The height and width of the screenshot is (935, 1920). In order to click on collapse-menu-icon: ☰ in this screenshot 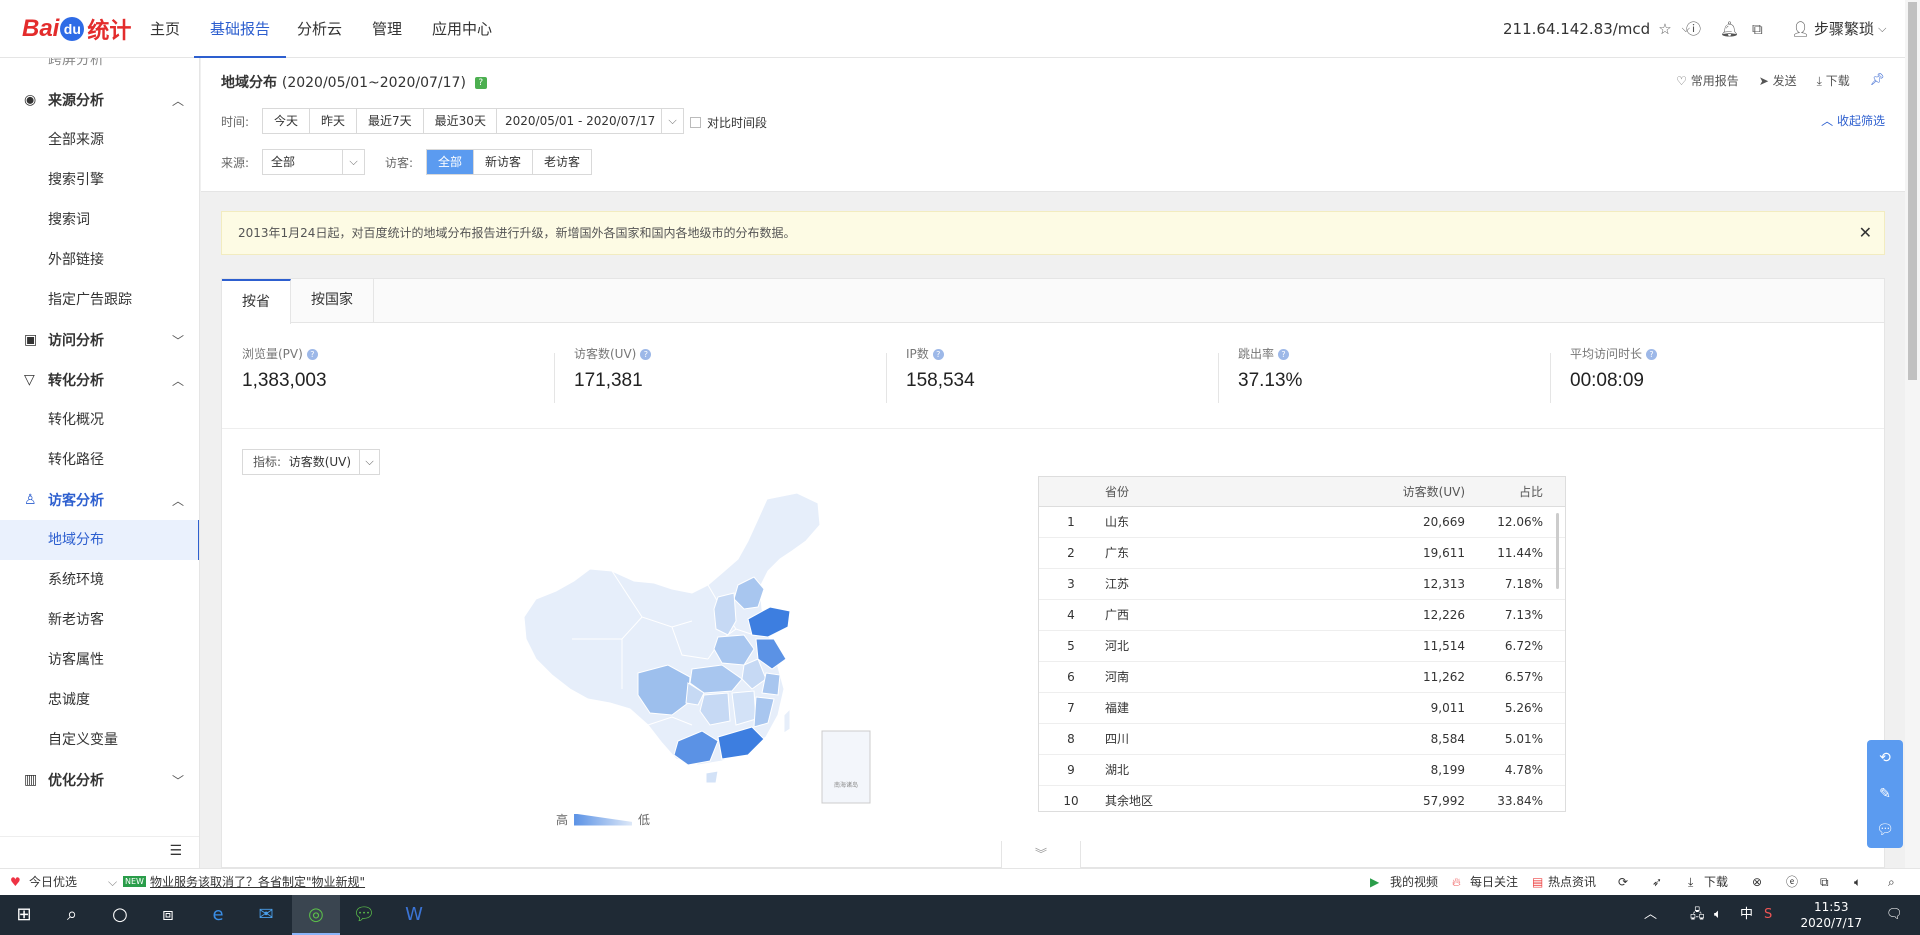, I will do `click(175, 851)`.